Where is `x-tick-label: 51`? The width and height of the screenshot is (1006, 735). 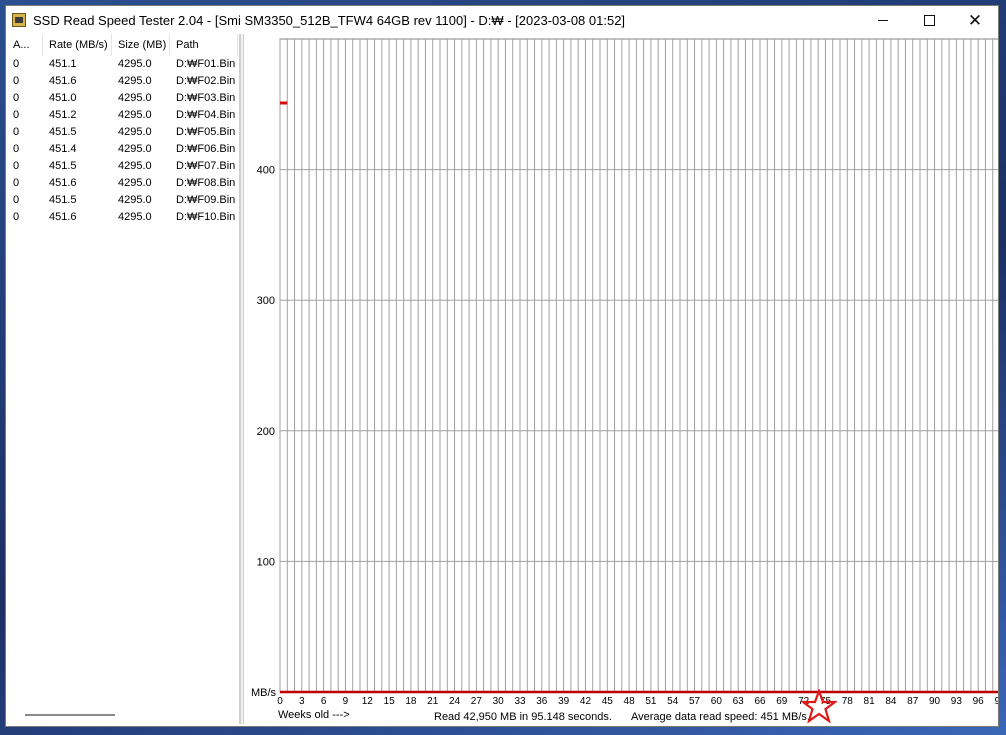
x-tick-label: 51 is located at coordinates (651, 701).